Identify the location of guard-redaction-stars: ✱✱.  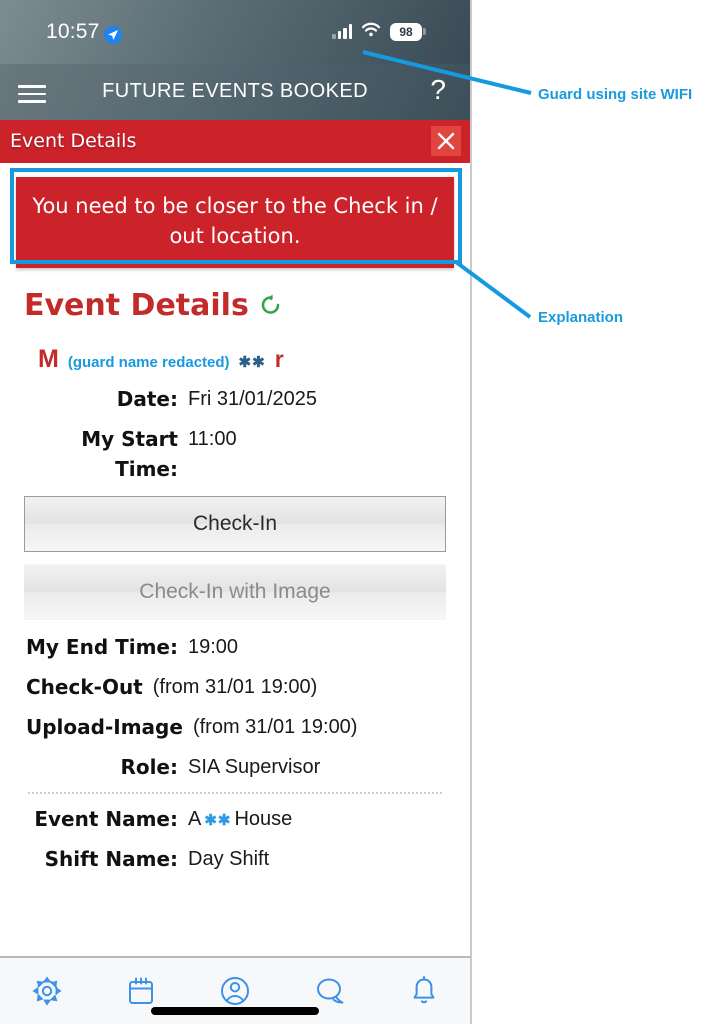
(252, 362).